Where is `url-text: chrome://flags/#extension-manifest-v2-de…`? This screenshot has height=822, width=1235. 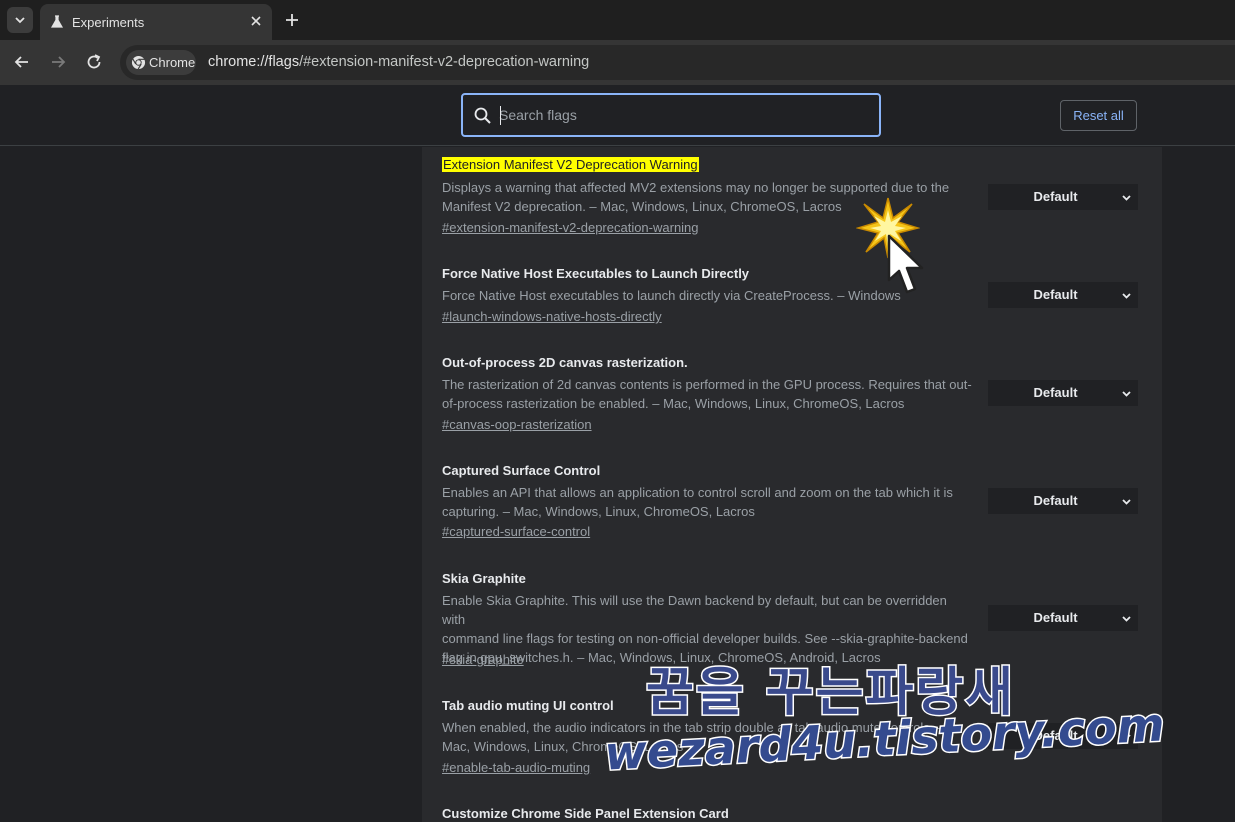
url-text: chrome://flags/#extension-manifest-v2-de… is located at coordinates (398, 62).